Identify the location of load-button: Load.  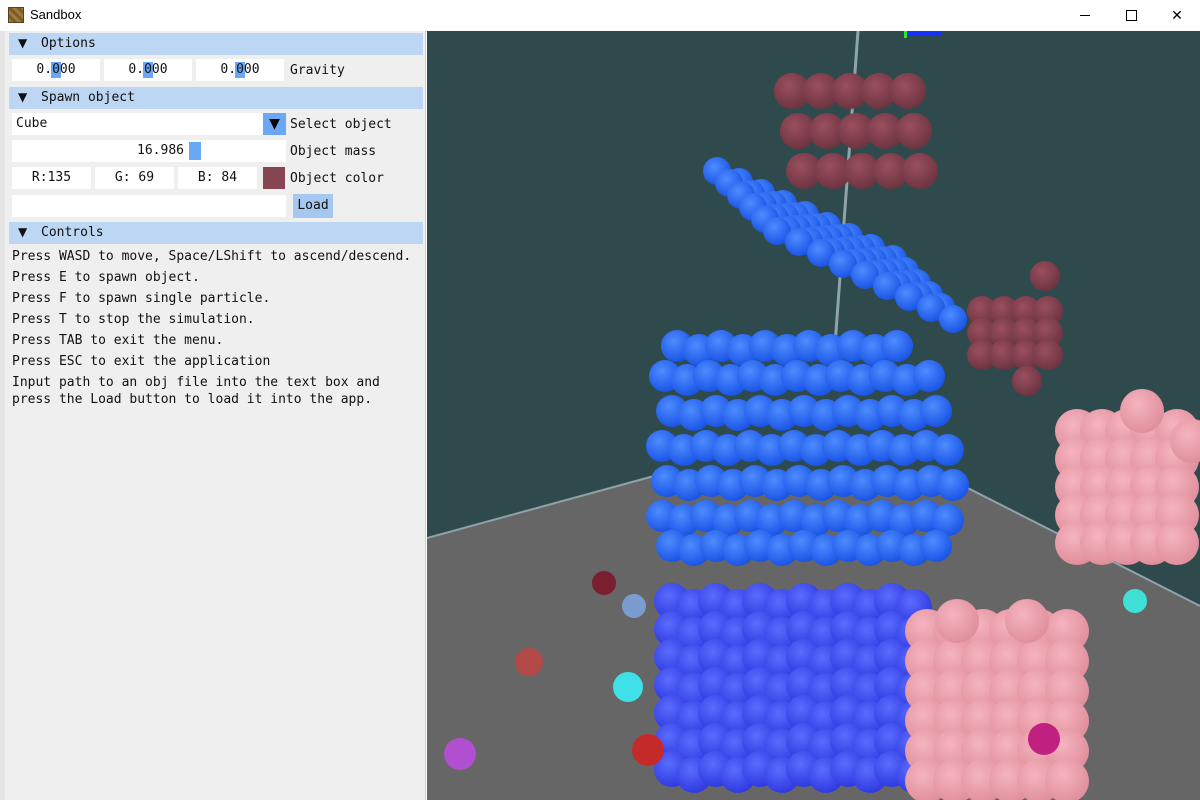
(313, 206).